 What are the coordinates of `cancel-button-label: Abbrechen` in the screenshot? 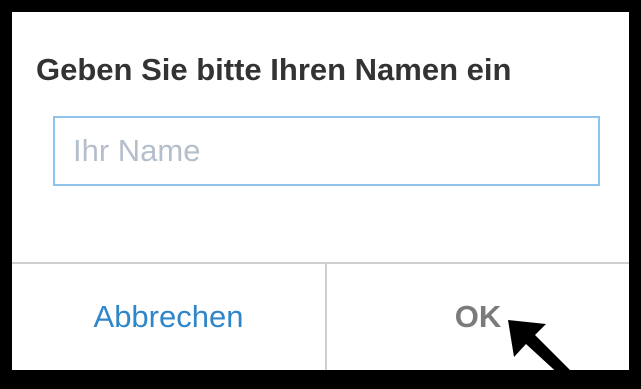 It's located at (168, 316).